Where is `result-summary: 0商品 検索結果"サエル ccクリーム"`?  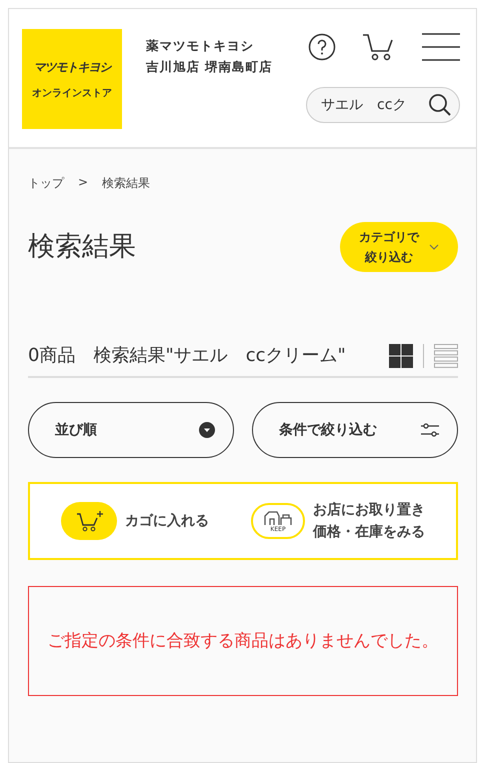 result-summary: 0商品 検索結果"サエル ccクリーム" is located at coordinates (187, 356).